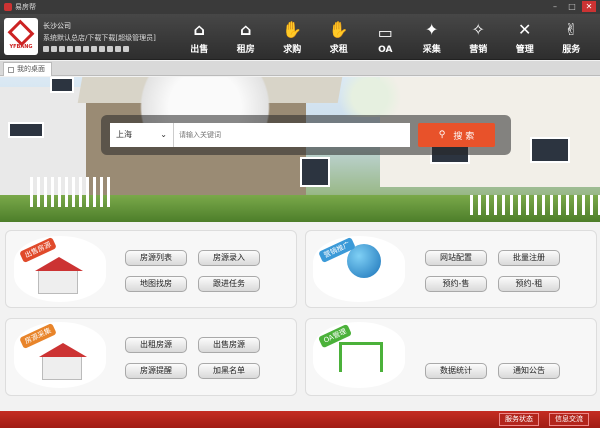 The height and width of the screenshot is (428, 600). I want to click on tab-my-desktop: 我的桌面, so click(27, 69).